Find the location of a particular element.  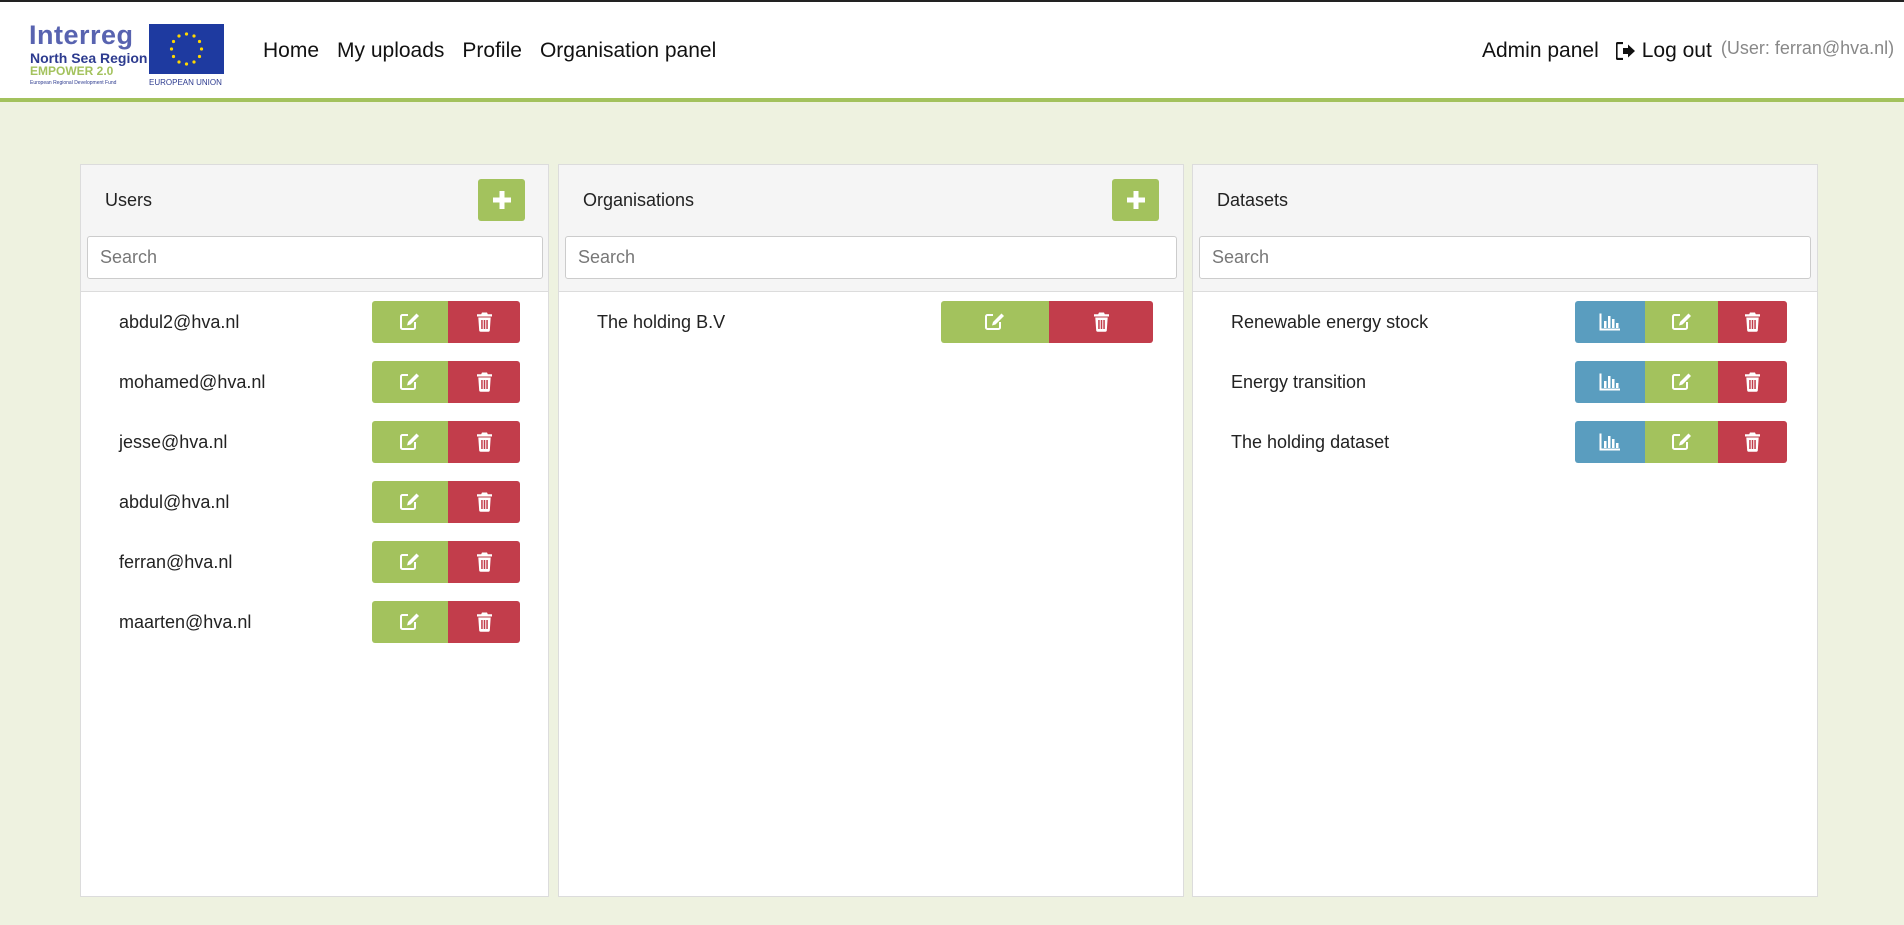

edit-organisation-button is located at coordinates (995, 322).